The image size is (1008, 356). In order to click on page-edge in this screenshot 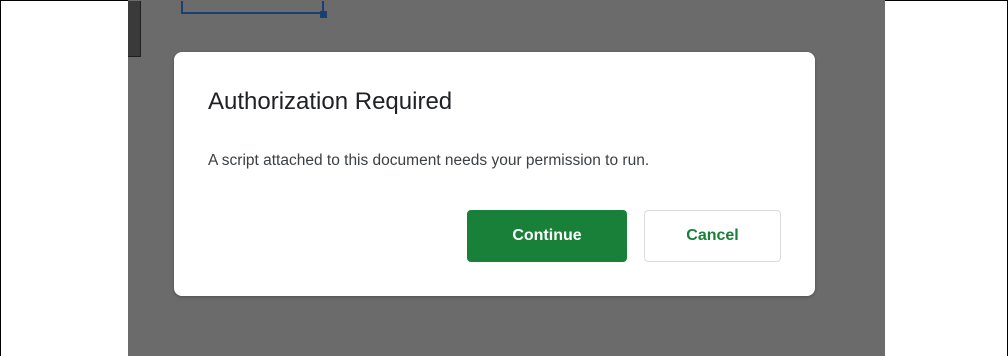, I will do `click(134, 29)`.